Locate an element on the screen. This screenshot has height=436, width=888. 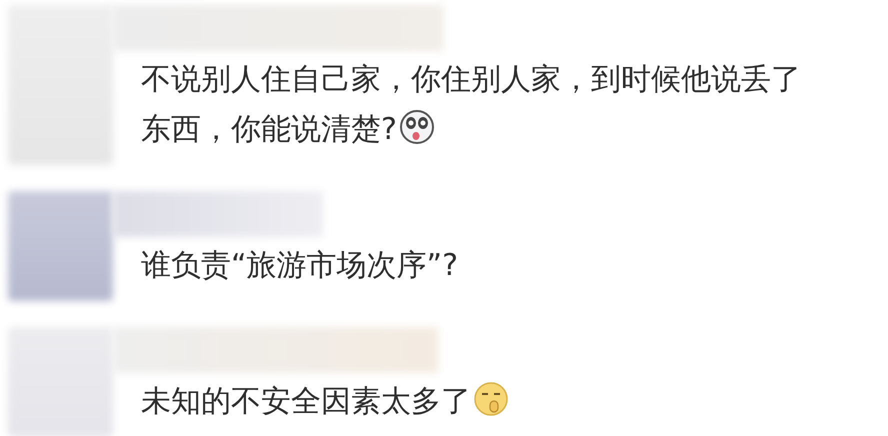
comment-text: 东西，你能说清楚? is located at coordinates (269, 129).